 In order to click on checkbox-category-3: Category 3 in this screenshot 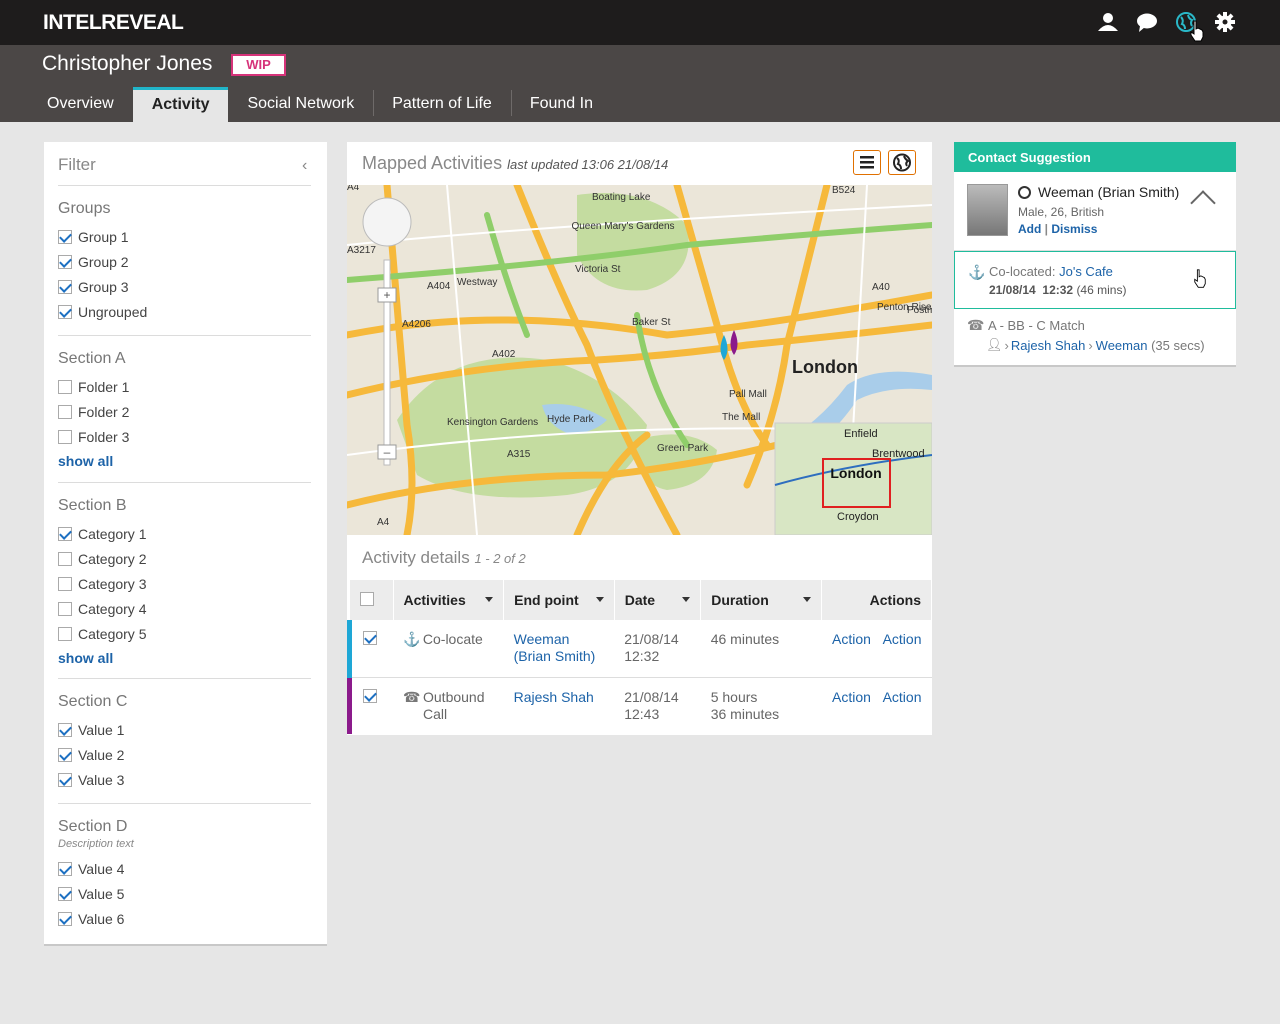, I will do `click(184, 583)`.